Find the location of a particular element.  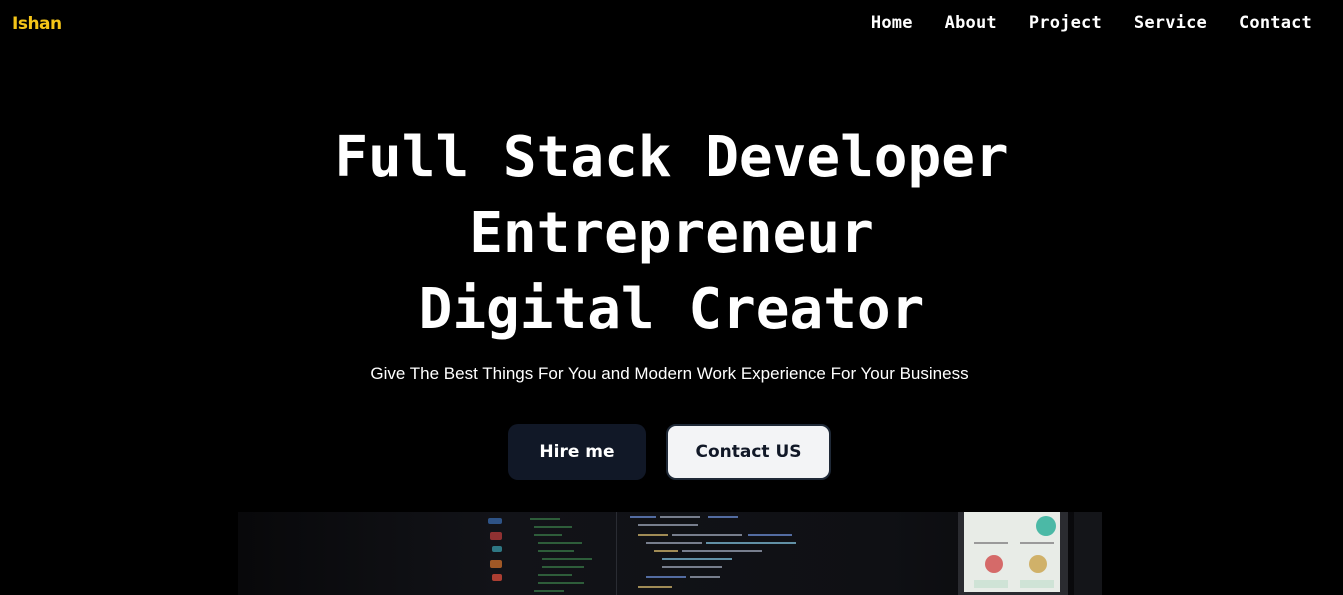

navbar: Ishan Home About Project Service Contact is located at coordinates (671, 25).